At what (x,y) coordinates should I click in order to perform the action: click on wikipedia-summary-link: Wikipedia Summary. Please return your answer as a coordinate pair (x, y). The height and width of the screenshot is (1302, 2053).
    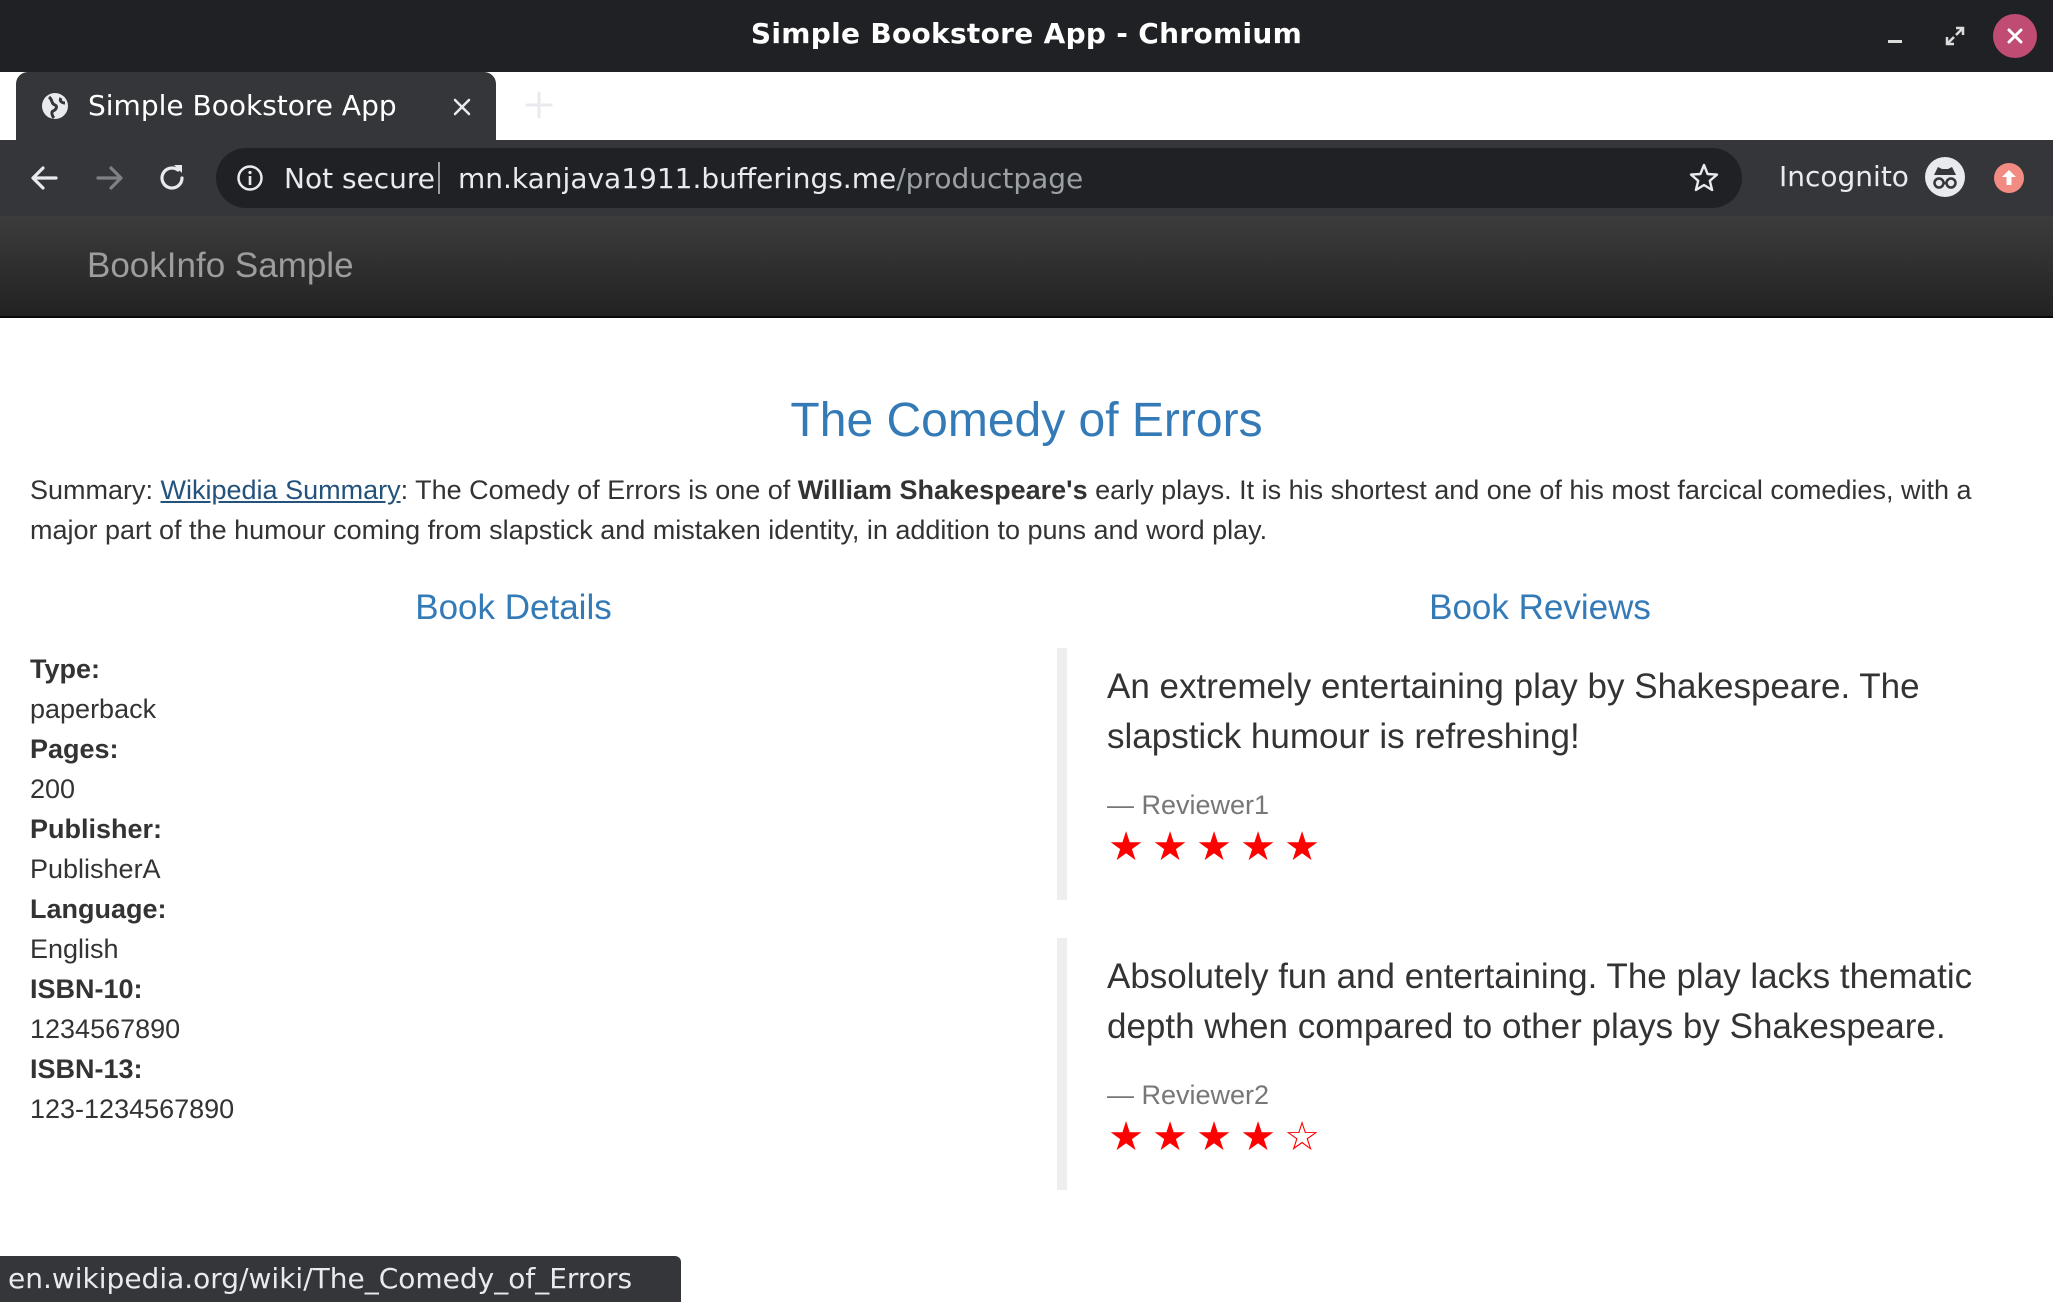
    Looking at the image, I should click on (281, 490).